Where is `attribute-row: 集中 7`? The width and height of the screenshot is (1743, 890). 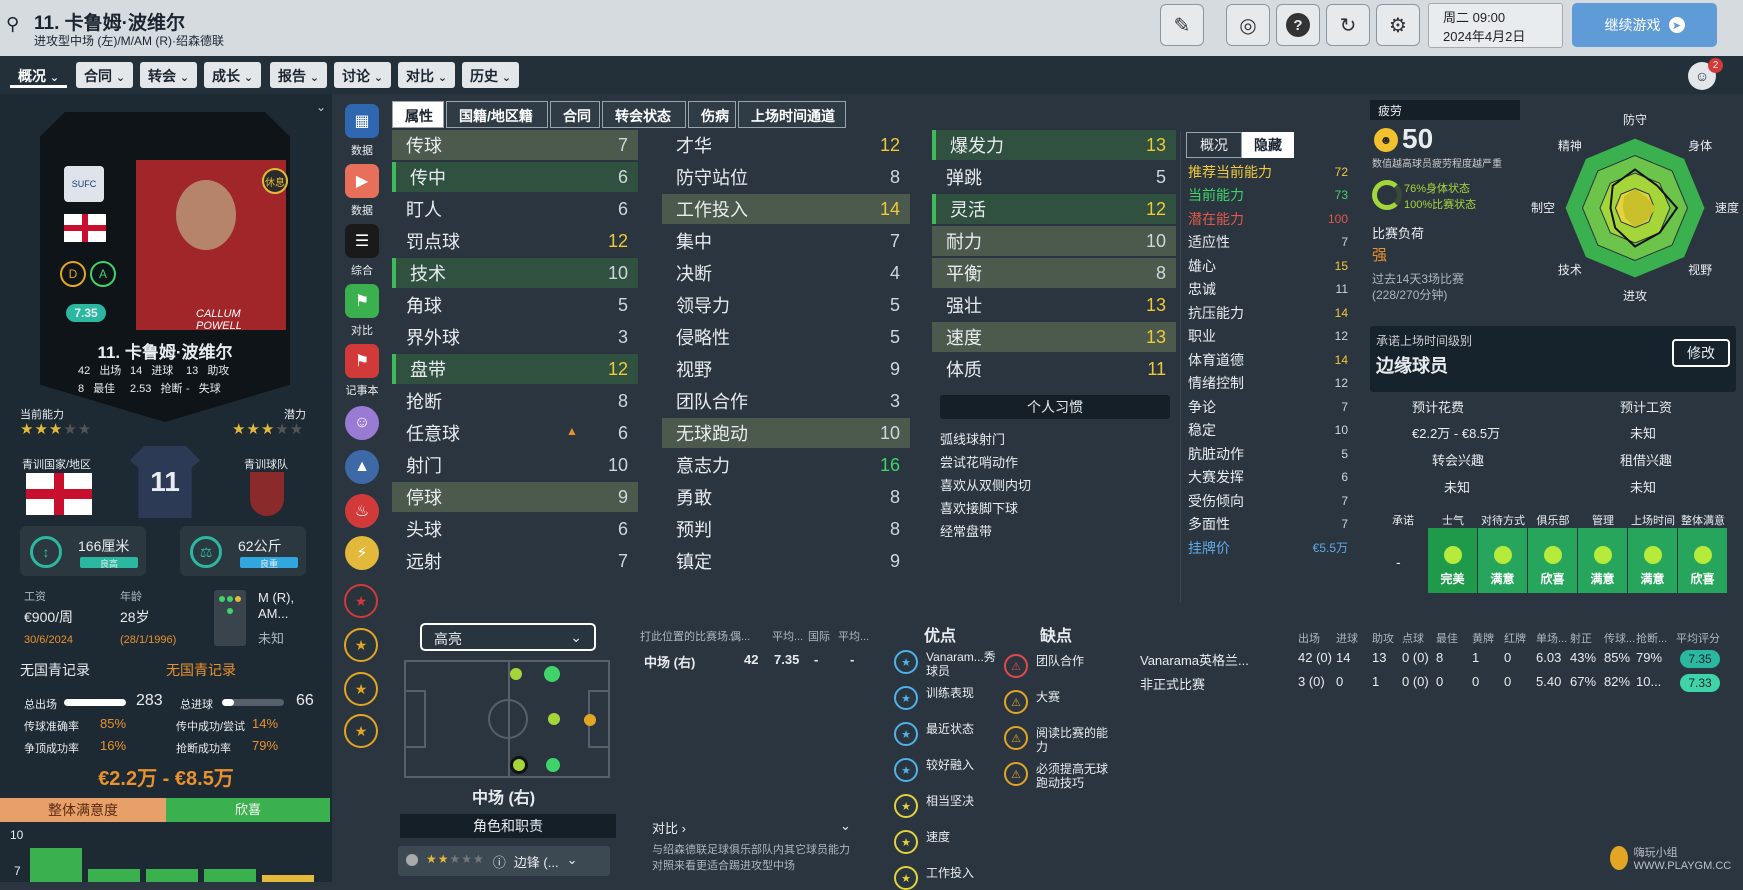 attribute-row: 集中 7 is located at coordinates (786, 241).